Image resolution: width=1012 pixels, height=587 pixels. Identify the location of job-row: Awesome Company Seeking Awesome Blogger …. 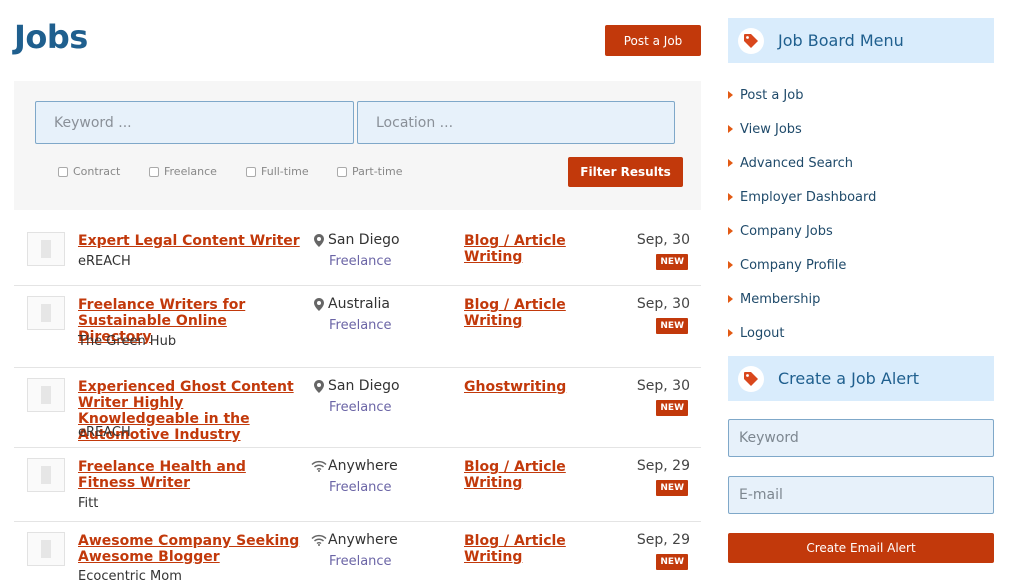
(357, 554).